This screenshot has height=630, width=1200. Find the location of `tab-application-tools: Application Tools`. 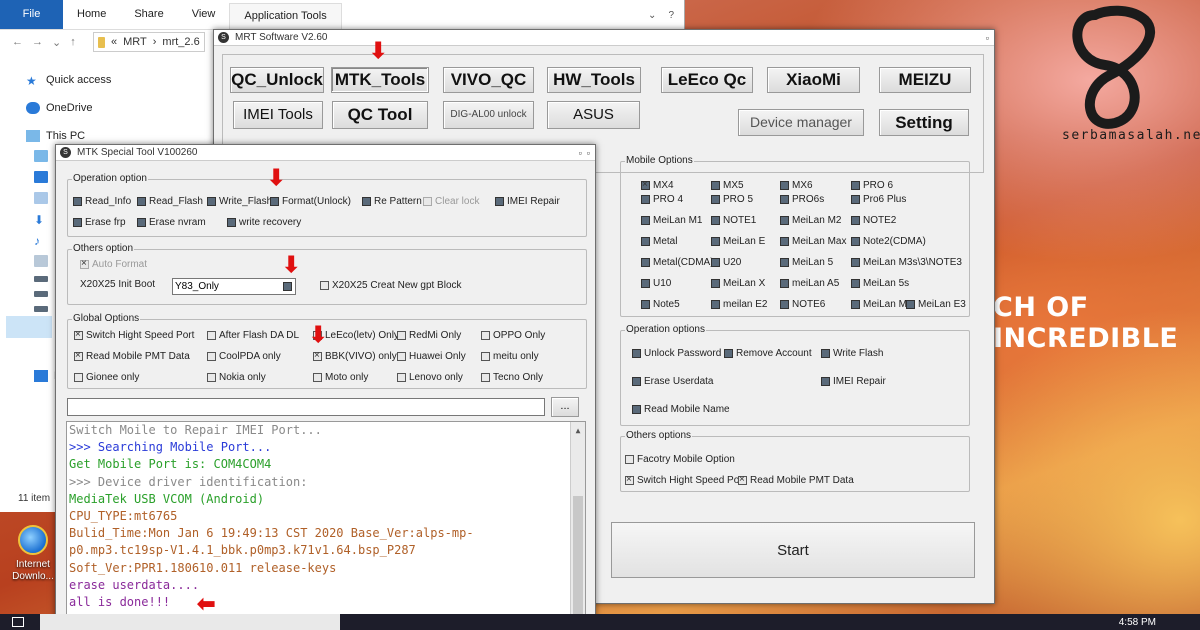

tab-application-tools: Application Tools is located at coordinates (285, 16).